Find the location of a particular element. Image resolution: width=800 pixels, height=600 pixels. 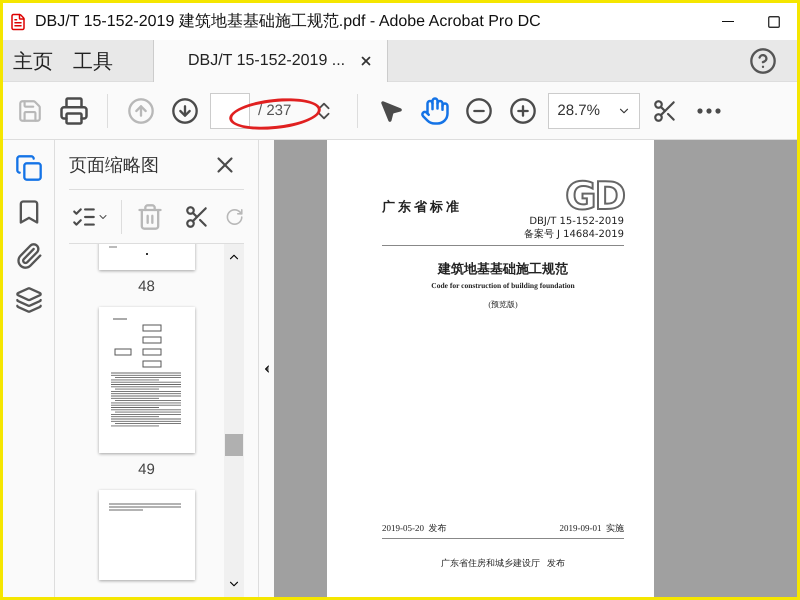

scissors-icon is located at coordinates (197, 217).